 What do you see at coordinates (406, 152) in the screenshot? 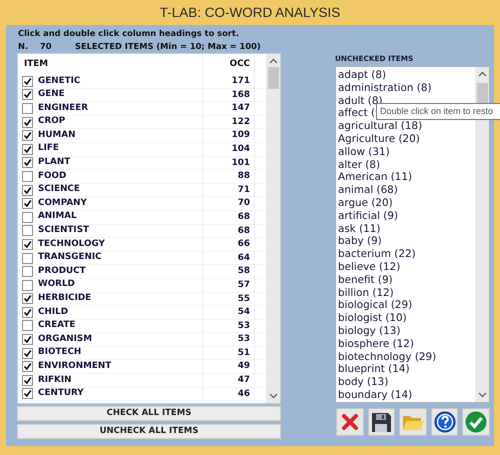
I see `list-item: allow (31)` at bounding box center [406, 152].